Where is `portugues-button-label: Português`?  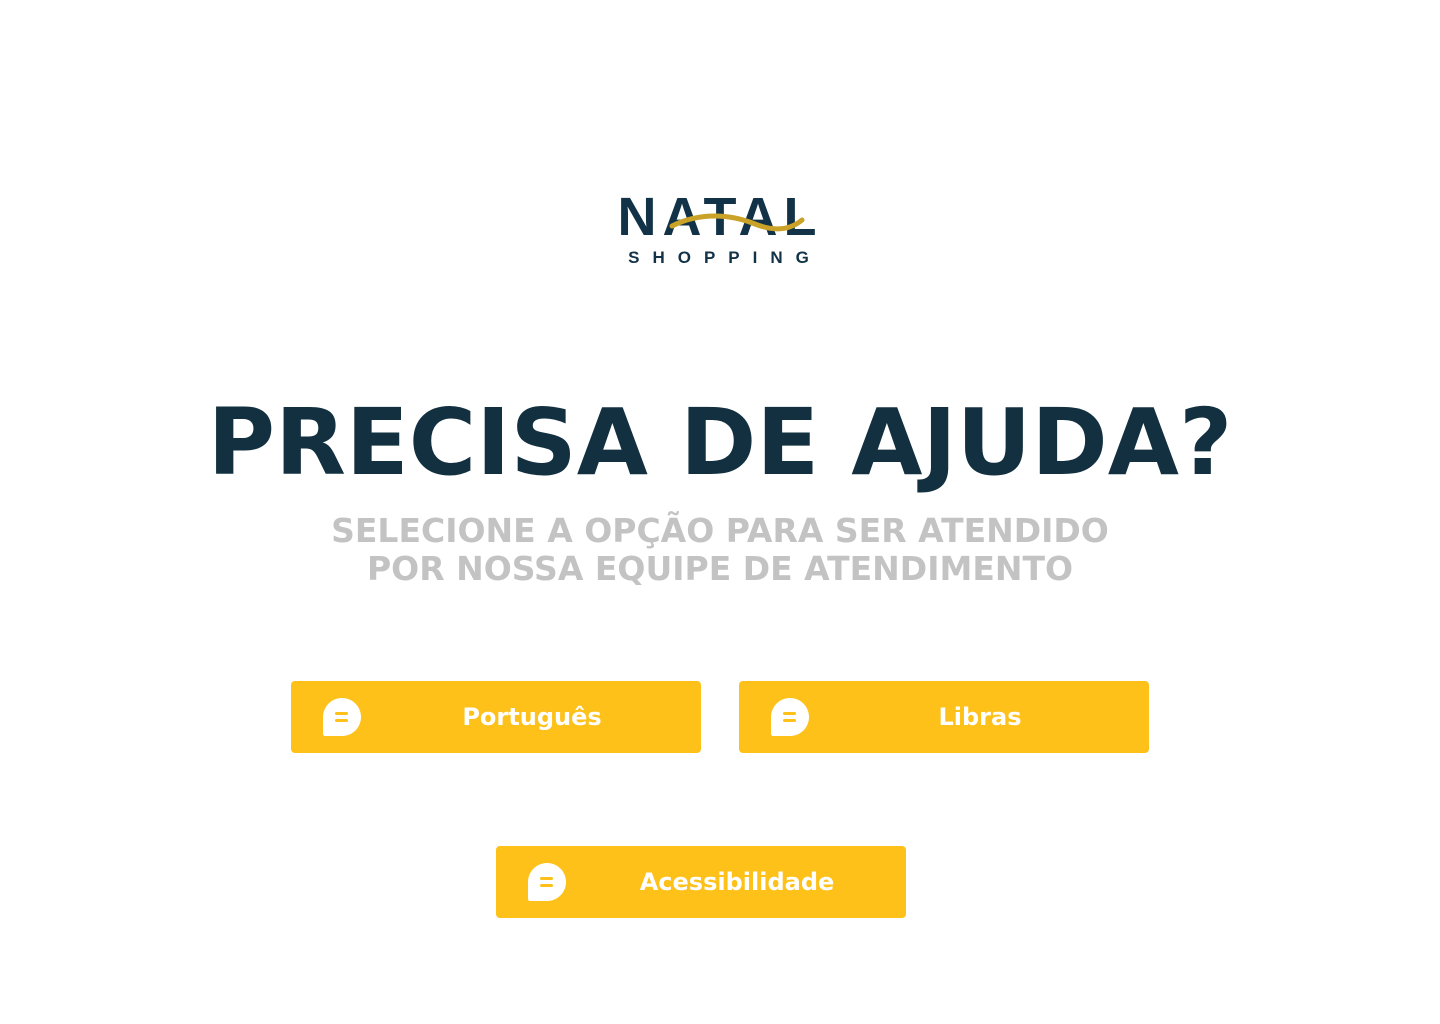
portugues-button-label: Português is located at coordinates (532, 717).